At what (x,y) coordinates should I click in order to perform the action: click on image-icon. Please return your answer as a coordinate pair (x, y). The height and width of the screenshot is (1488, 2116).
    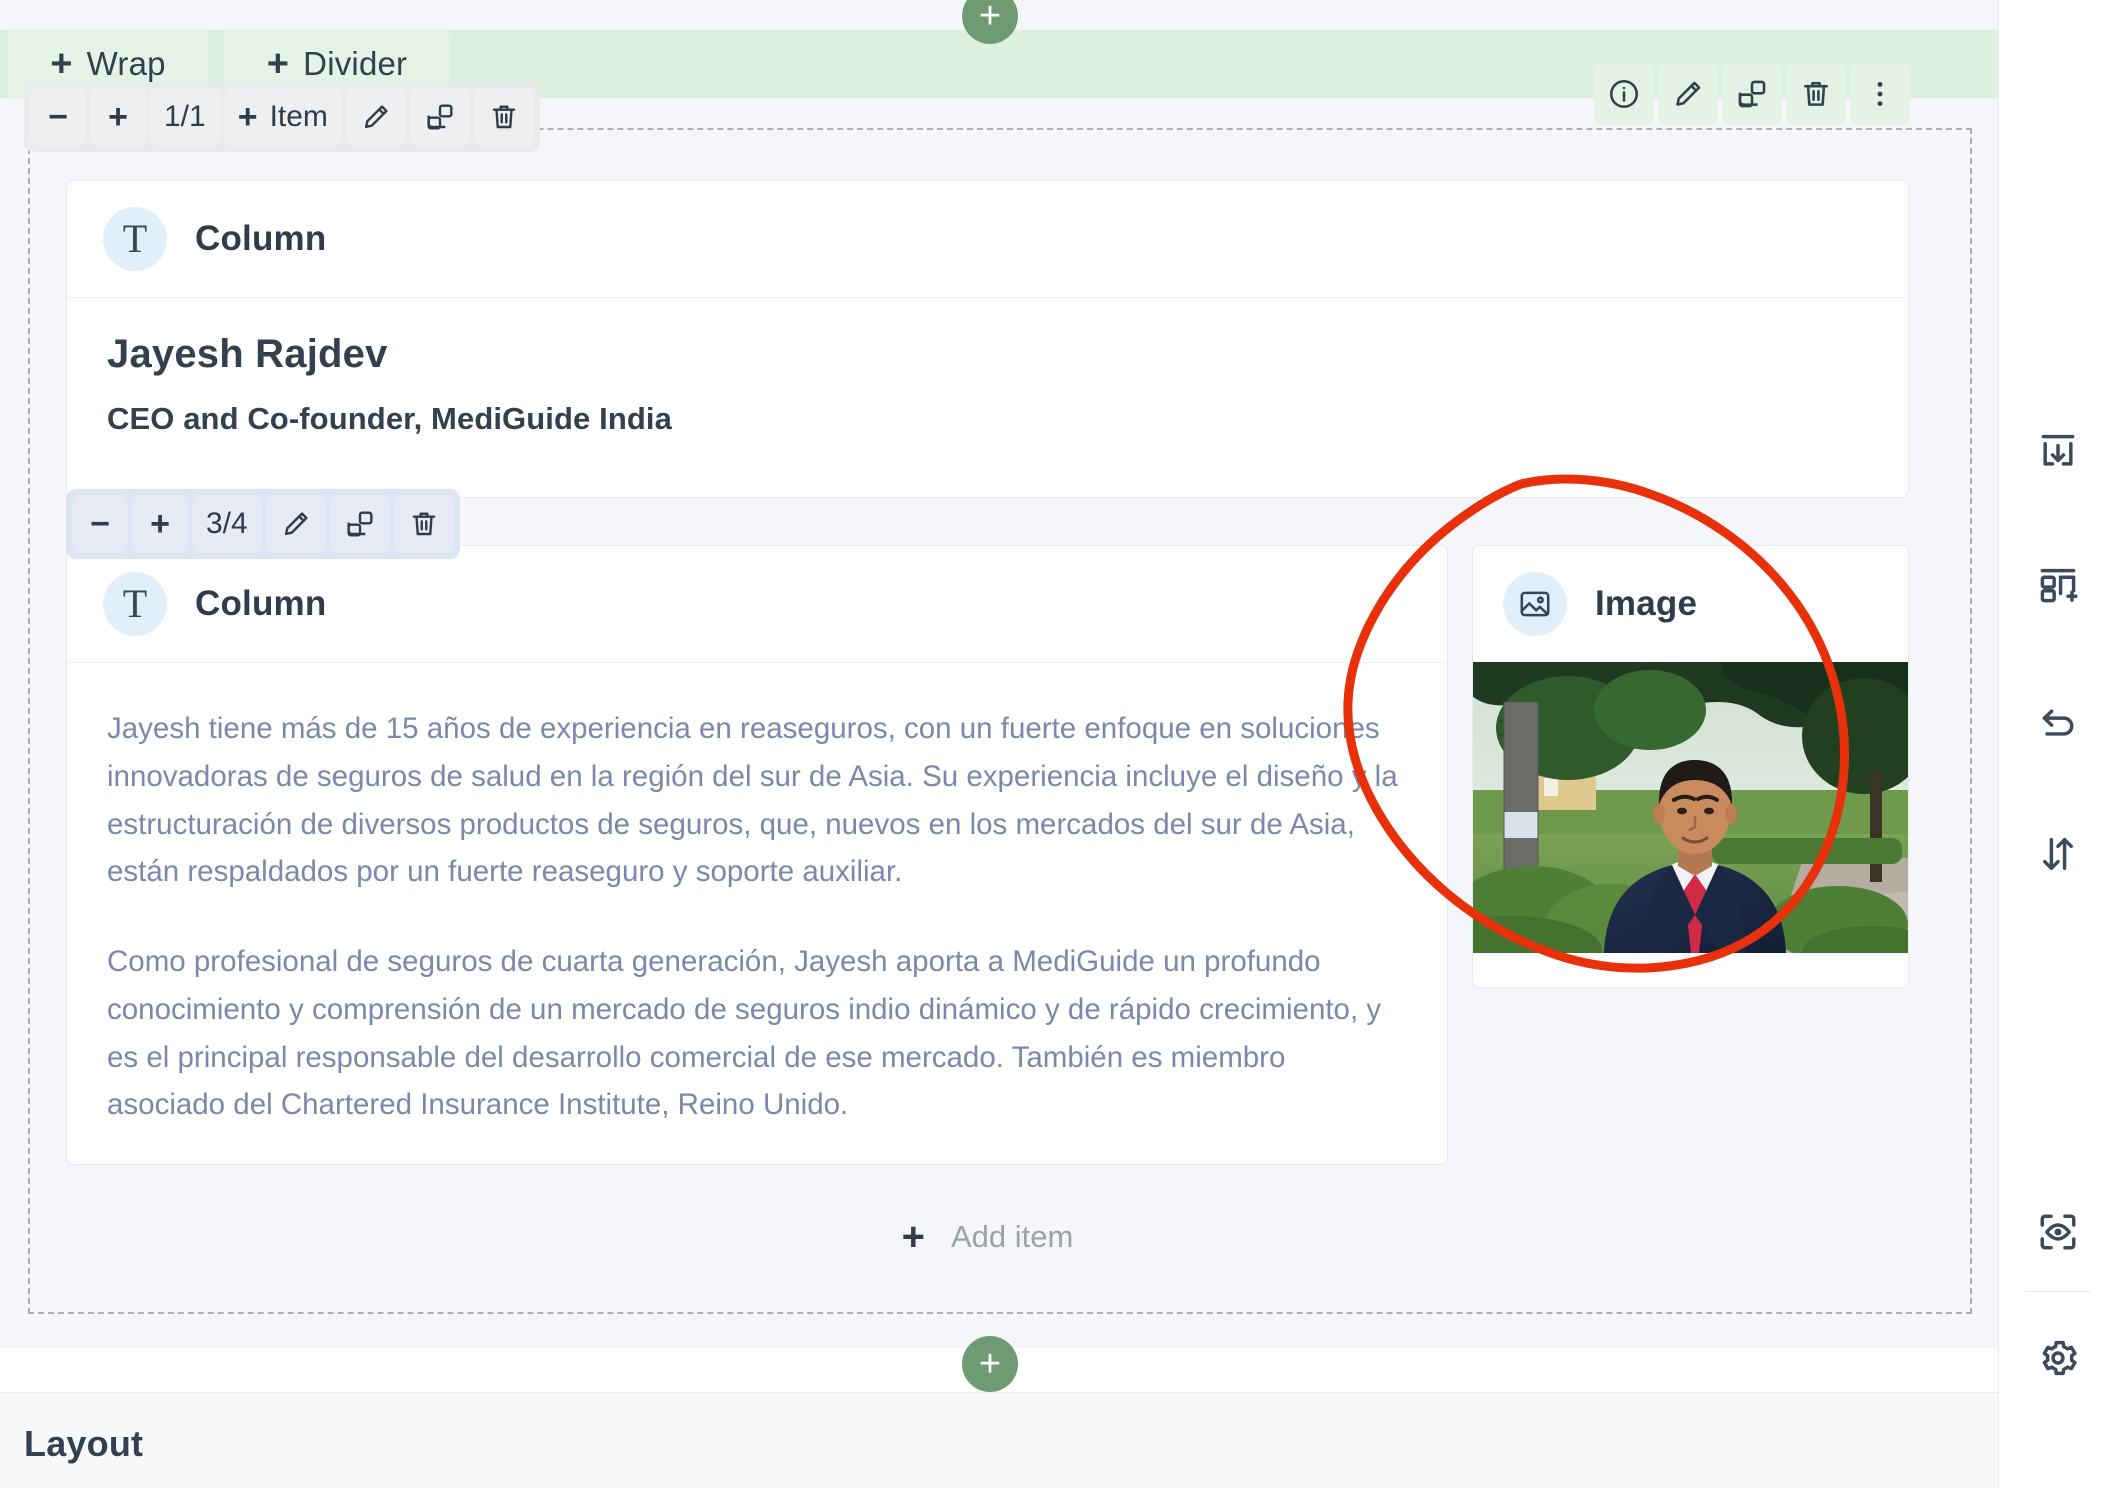
    Looking at the image, I should click on (1535, 604).